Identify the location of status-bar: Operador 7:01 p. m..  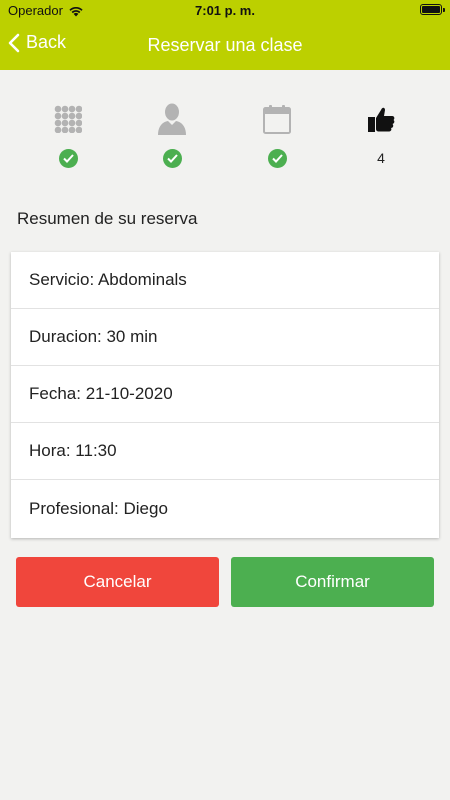
(225, 11).